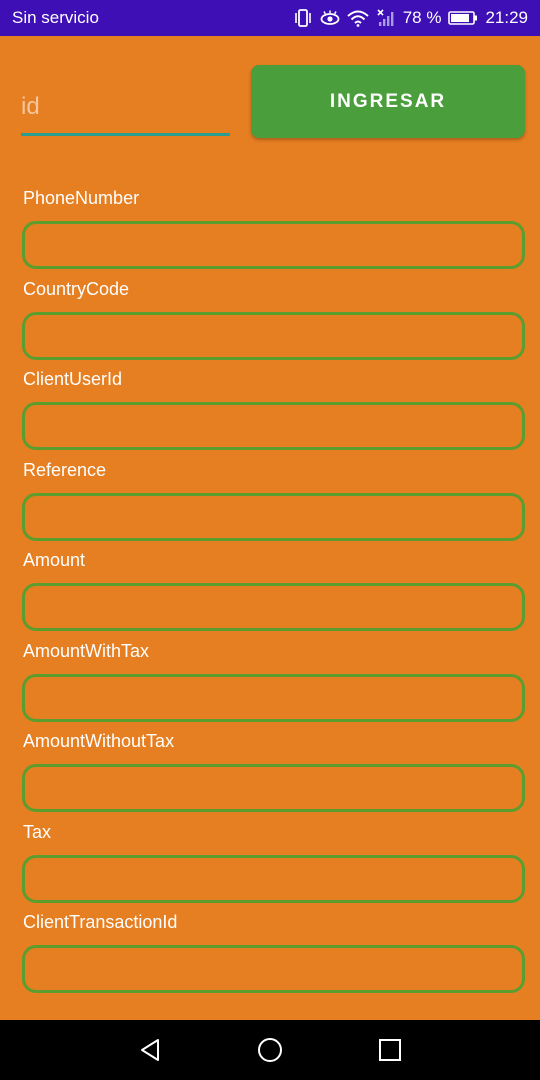 The height and width of the screenshot is (1080, 540). I want to click on field-amount-with-tax: AmountWithTax, so click(273, 686).